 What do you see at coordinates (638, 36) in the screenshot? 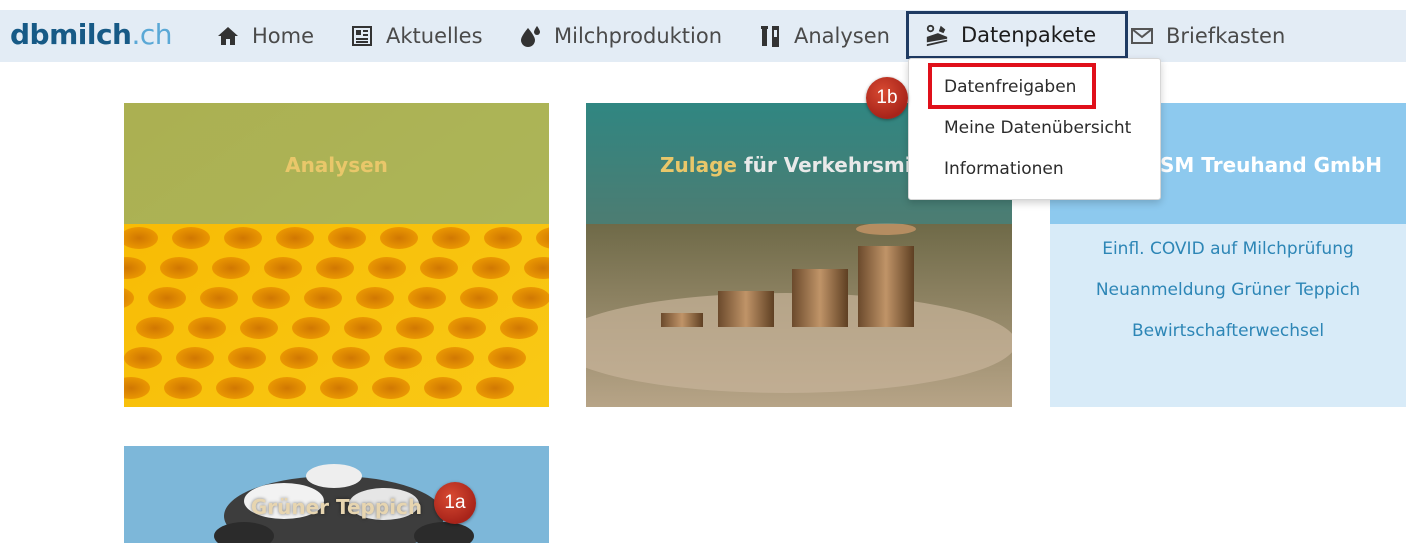
I see `nav-label-milchproduktion: Milchproduktion` at bounding box center [638, 36].